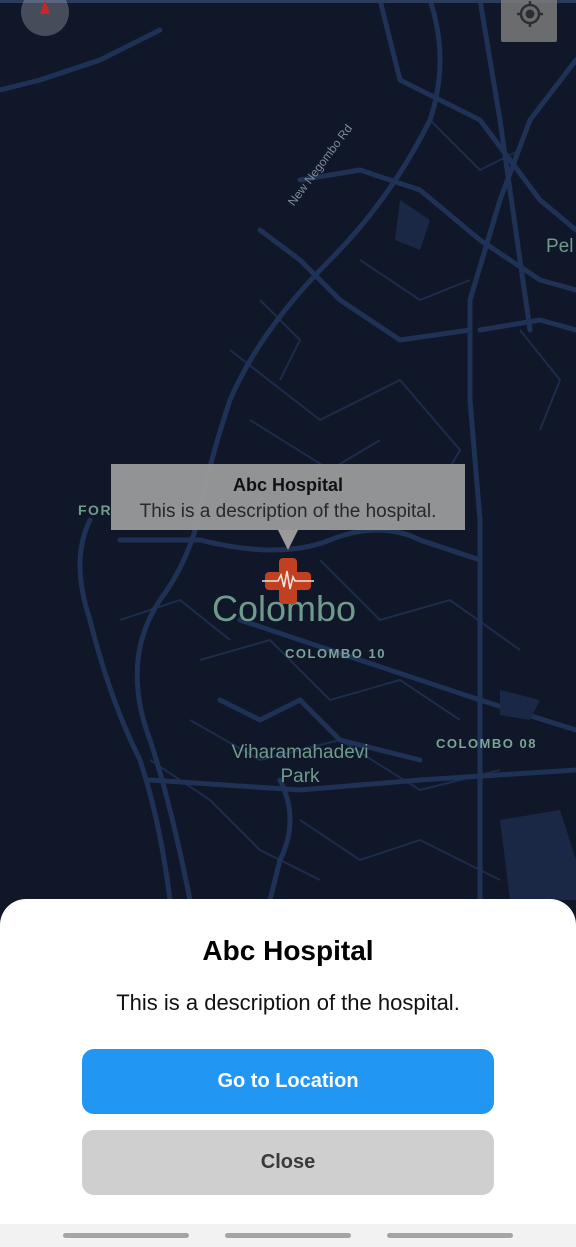 This screenshot has height=1247, width=576. Describe the element at coordinates (530, 14) in the screenshot. I see `my-location-icon` at that location.